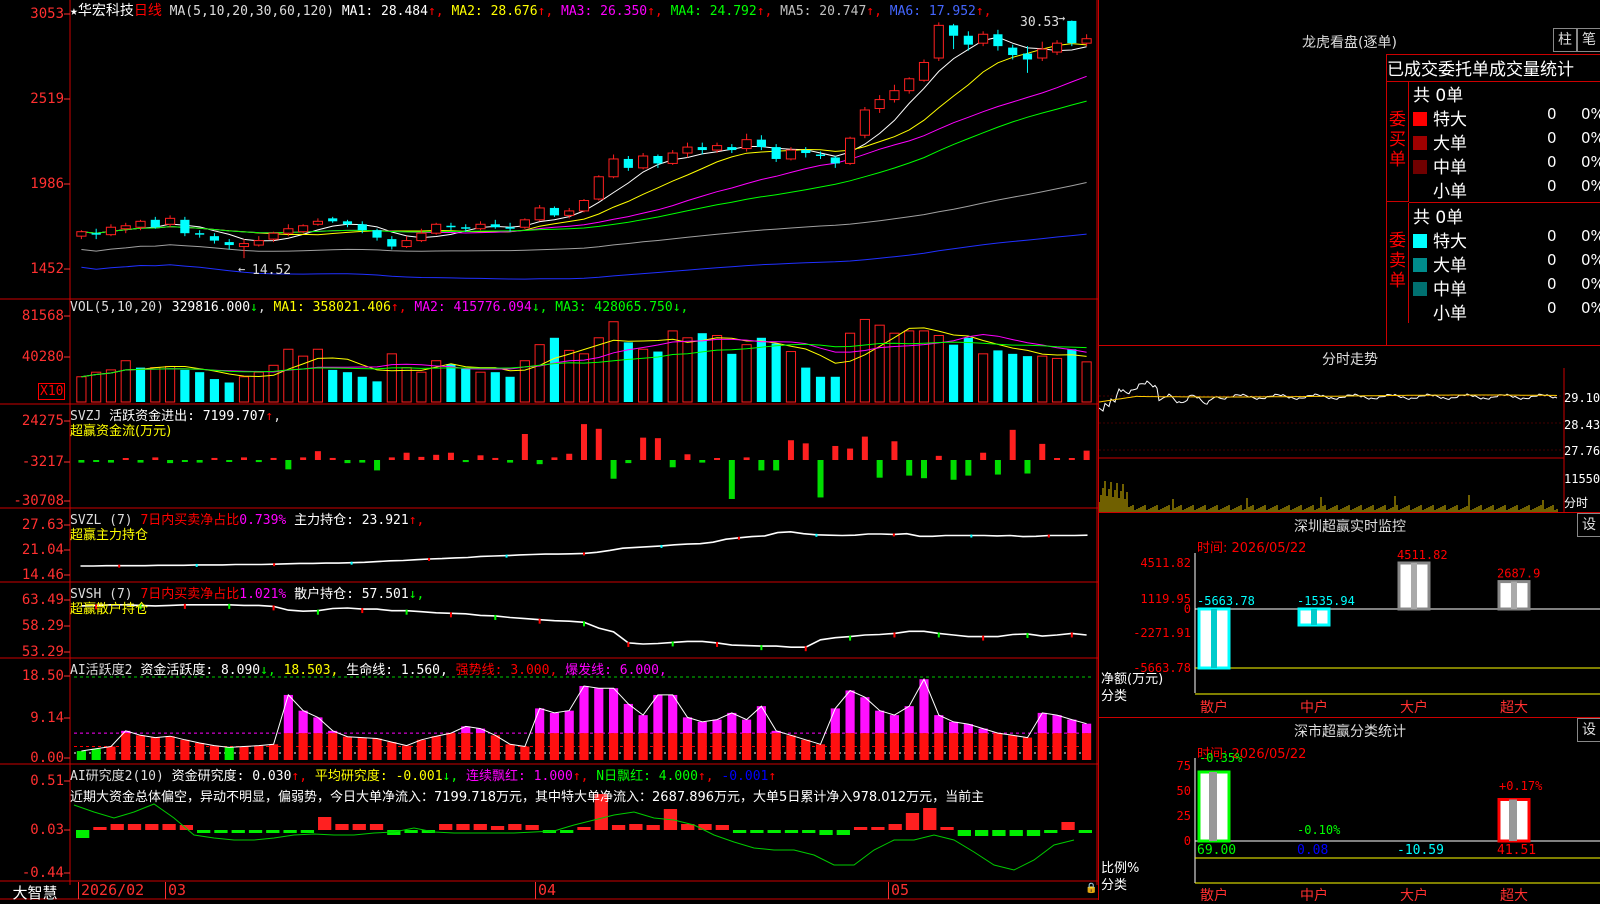  What do you see at coordinates (43, 676) in the screenshot?
I see `ai1-ytick: 18.50` at bounding box center [43, 676].